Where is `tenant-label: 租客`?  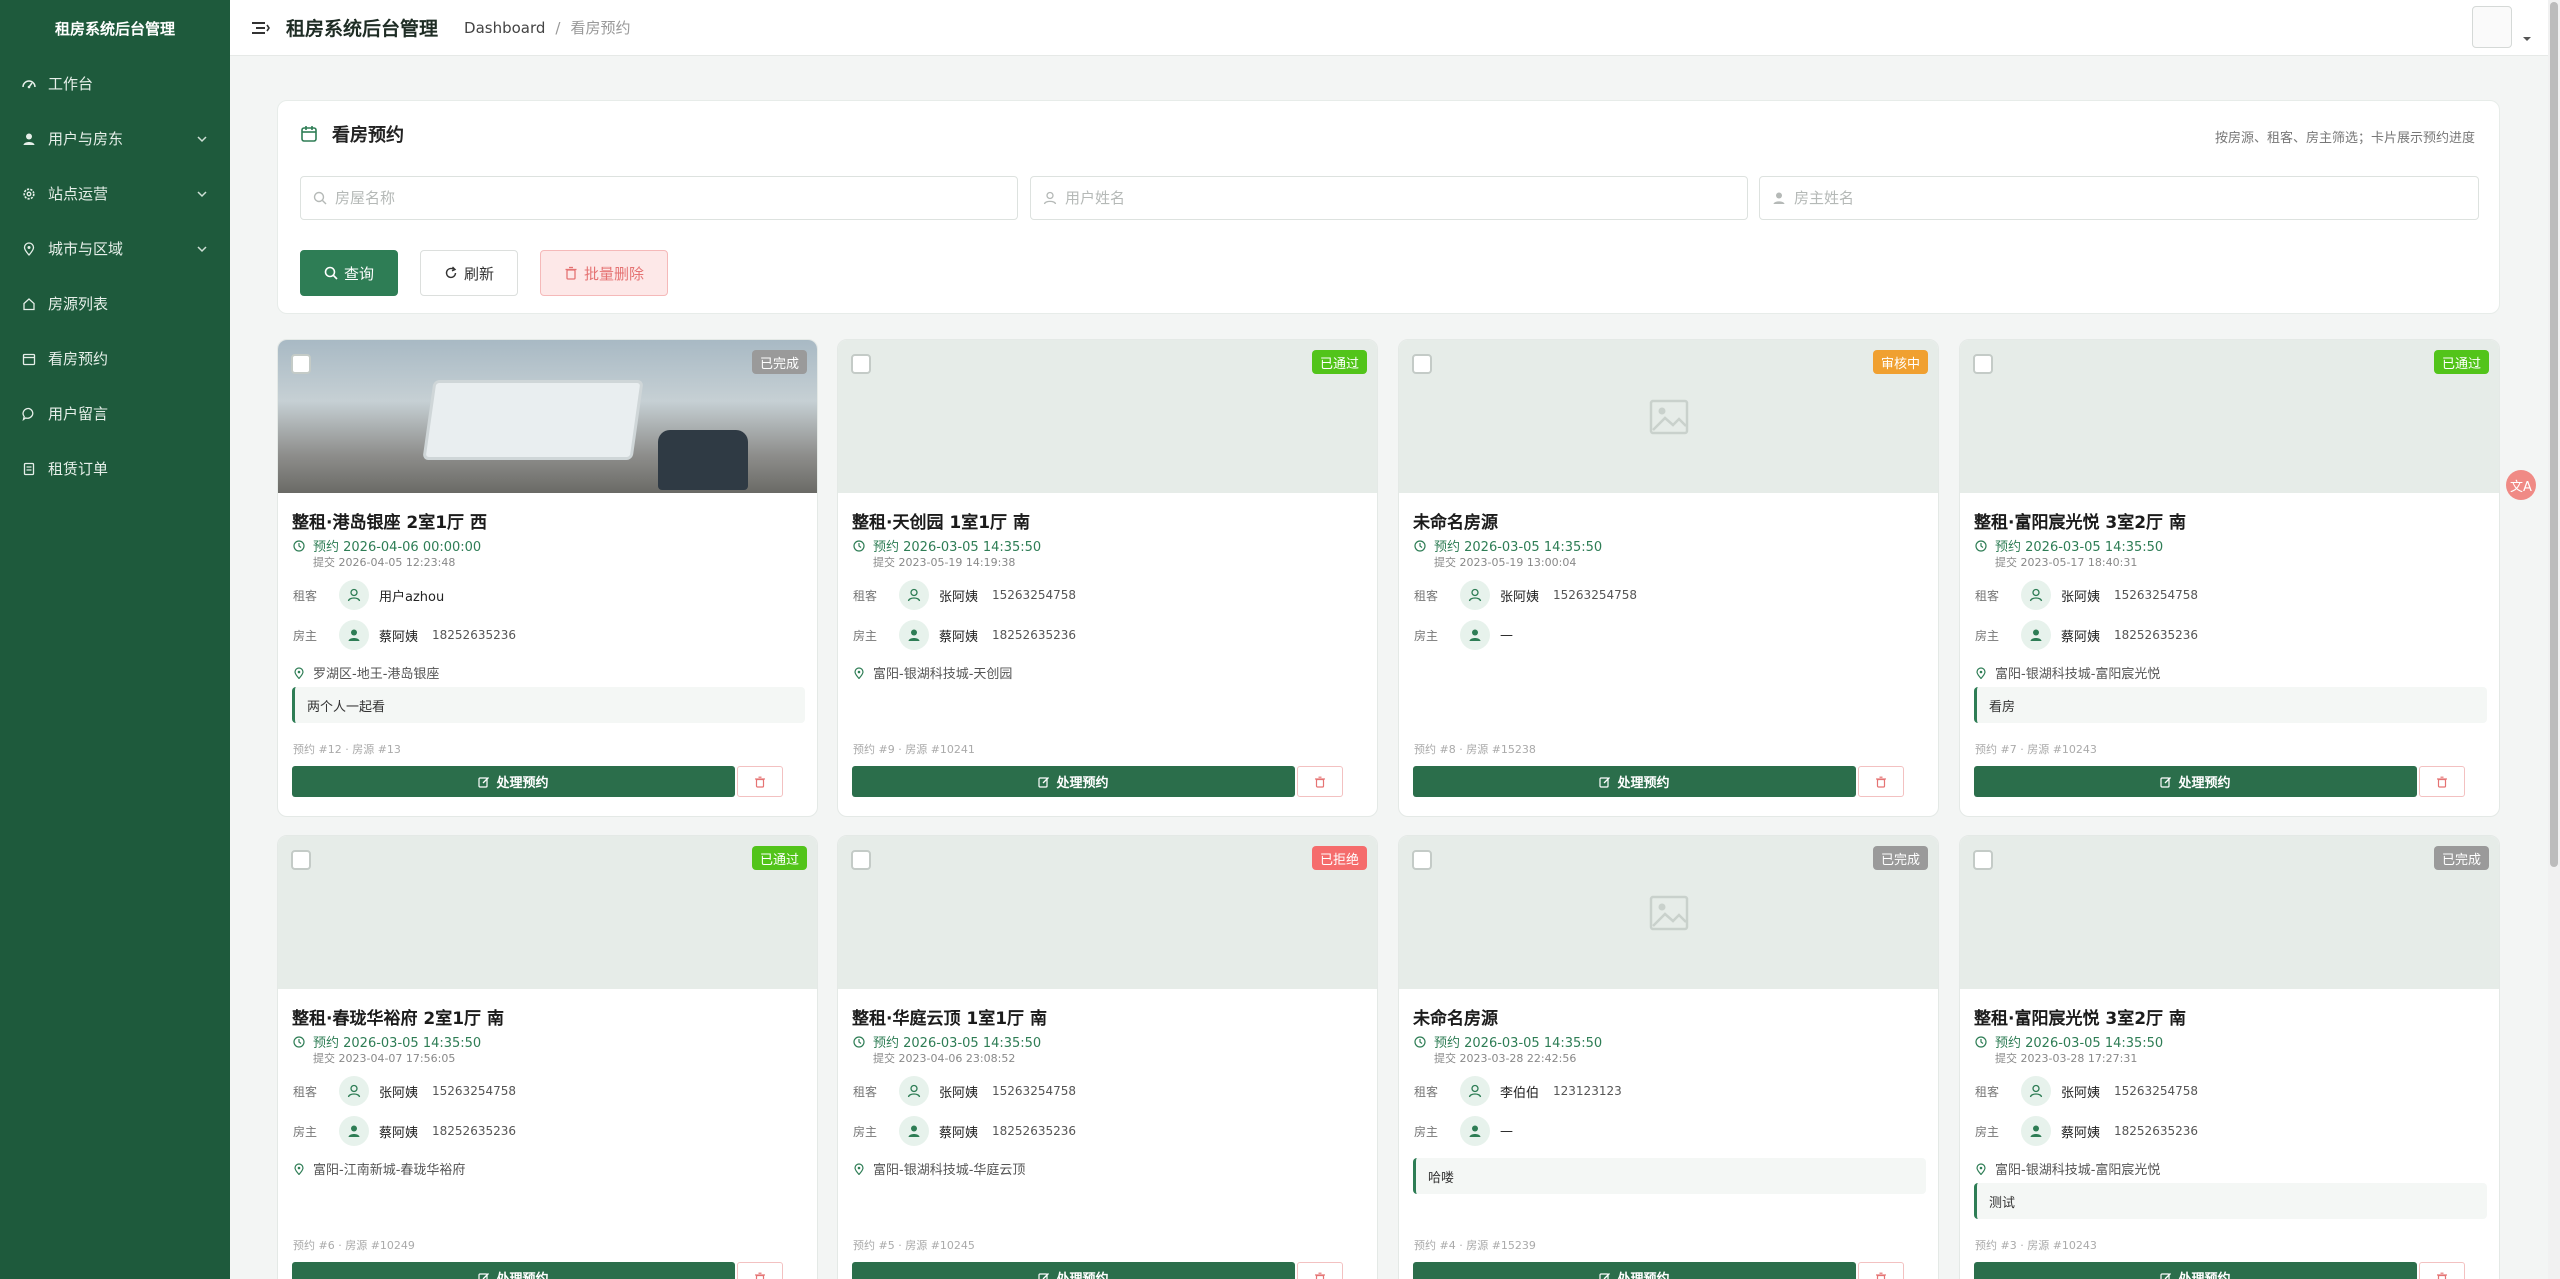 tenant-label: 租客 is located at coordinates (305, 595).